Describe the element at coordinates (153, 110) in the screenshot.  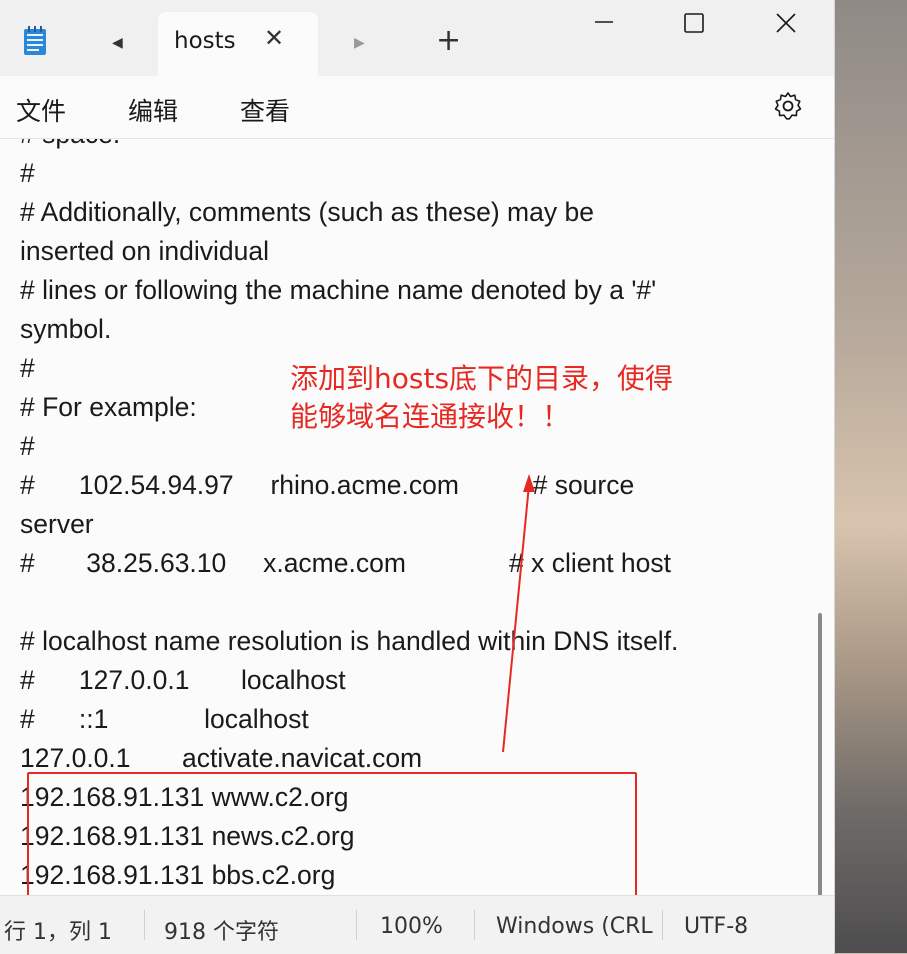
I see `menu-edit: 编辑` at that location.